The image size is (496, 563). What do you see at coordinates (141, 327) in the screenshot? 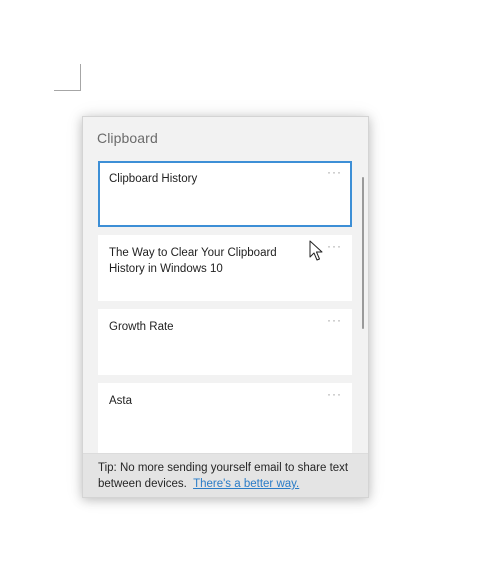
I see `clipboard-item-text: Growth Rate` at bounding box center [141, 327].